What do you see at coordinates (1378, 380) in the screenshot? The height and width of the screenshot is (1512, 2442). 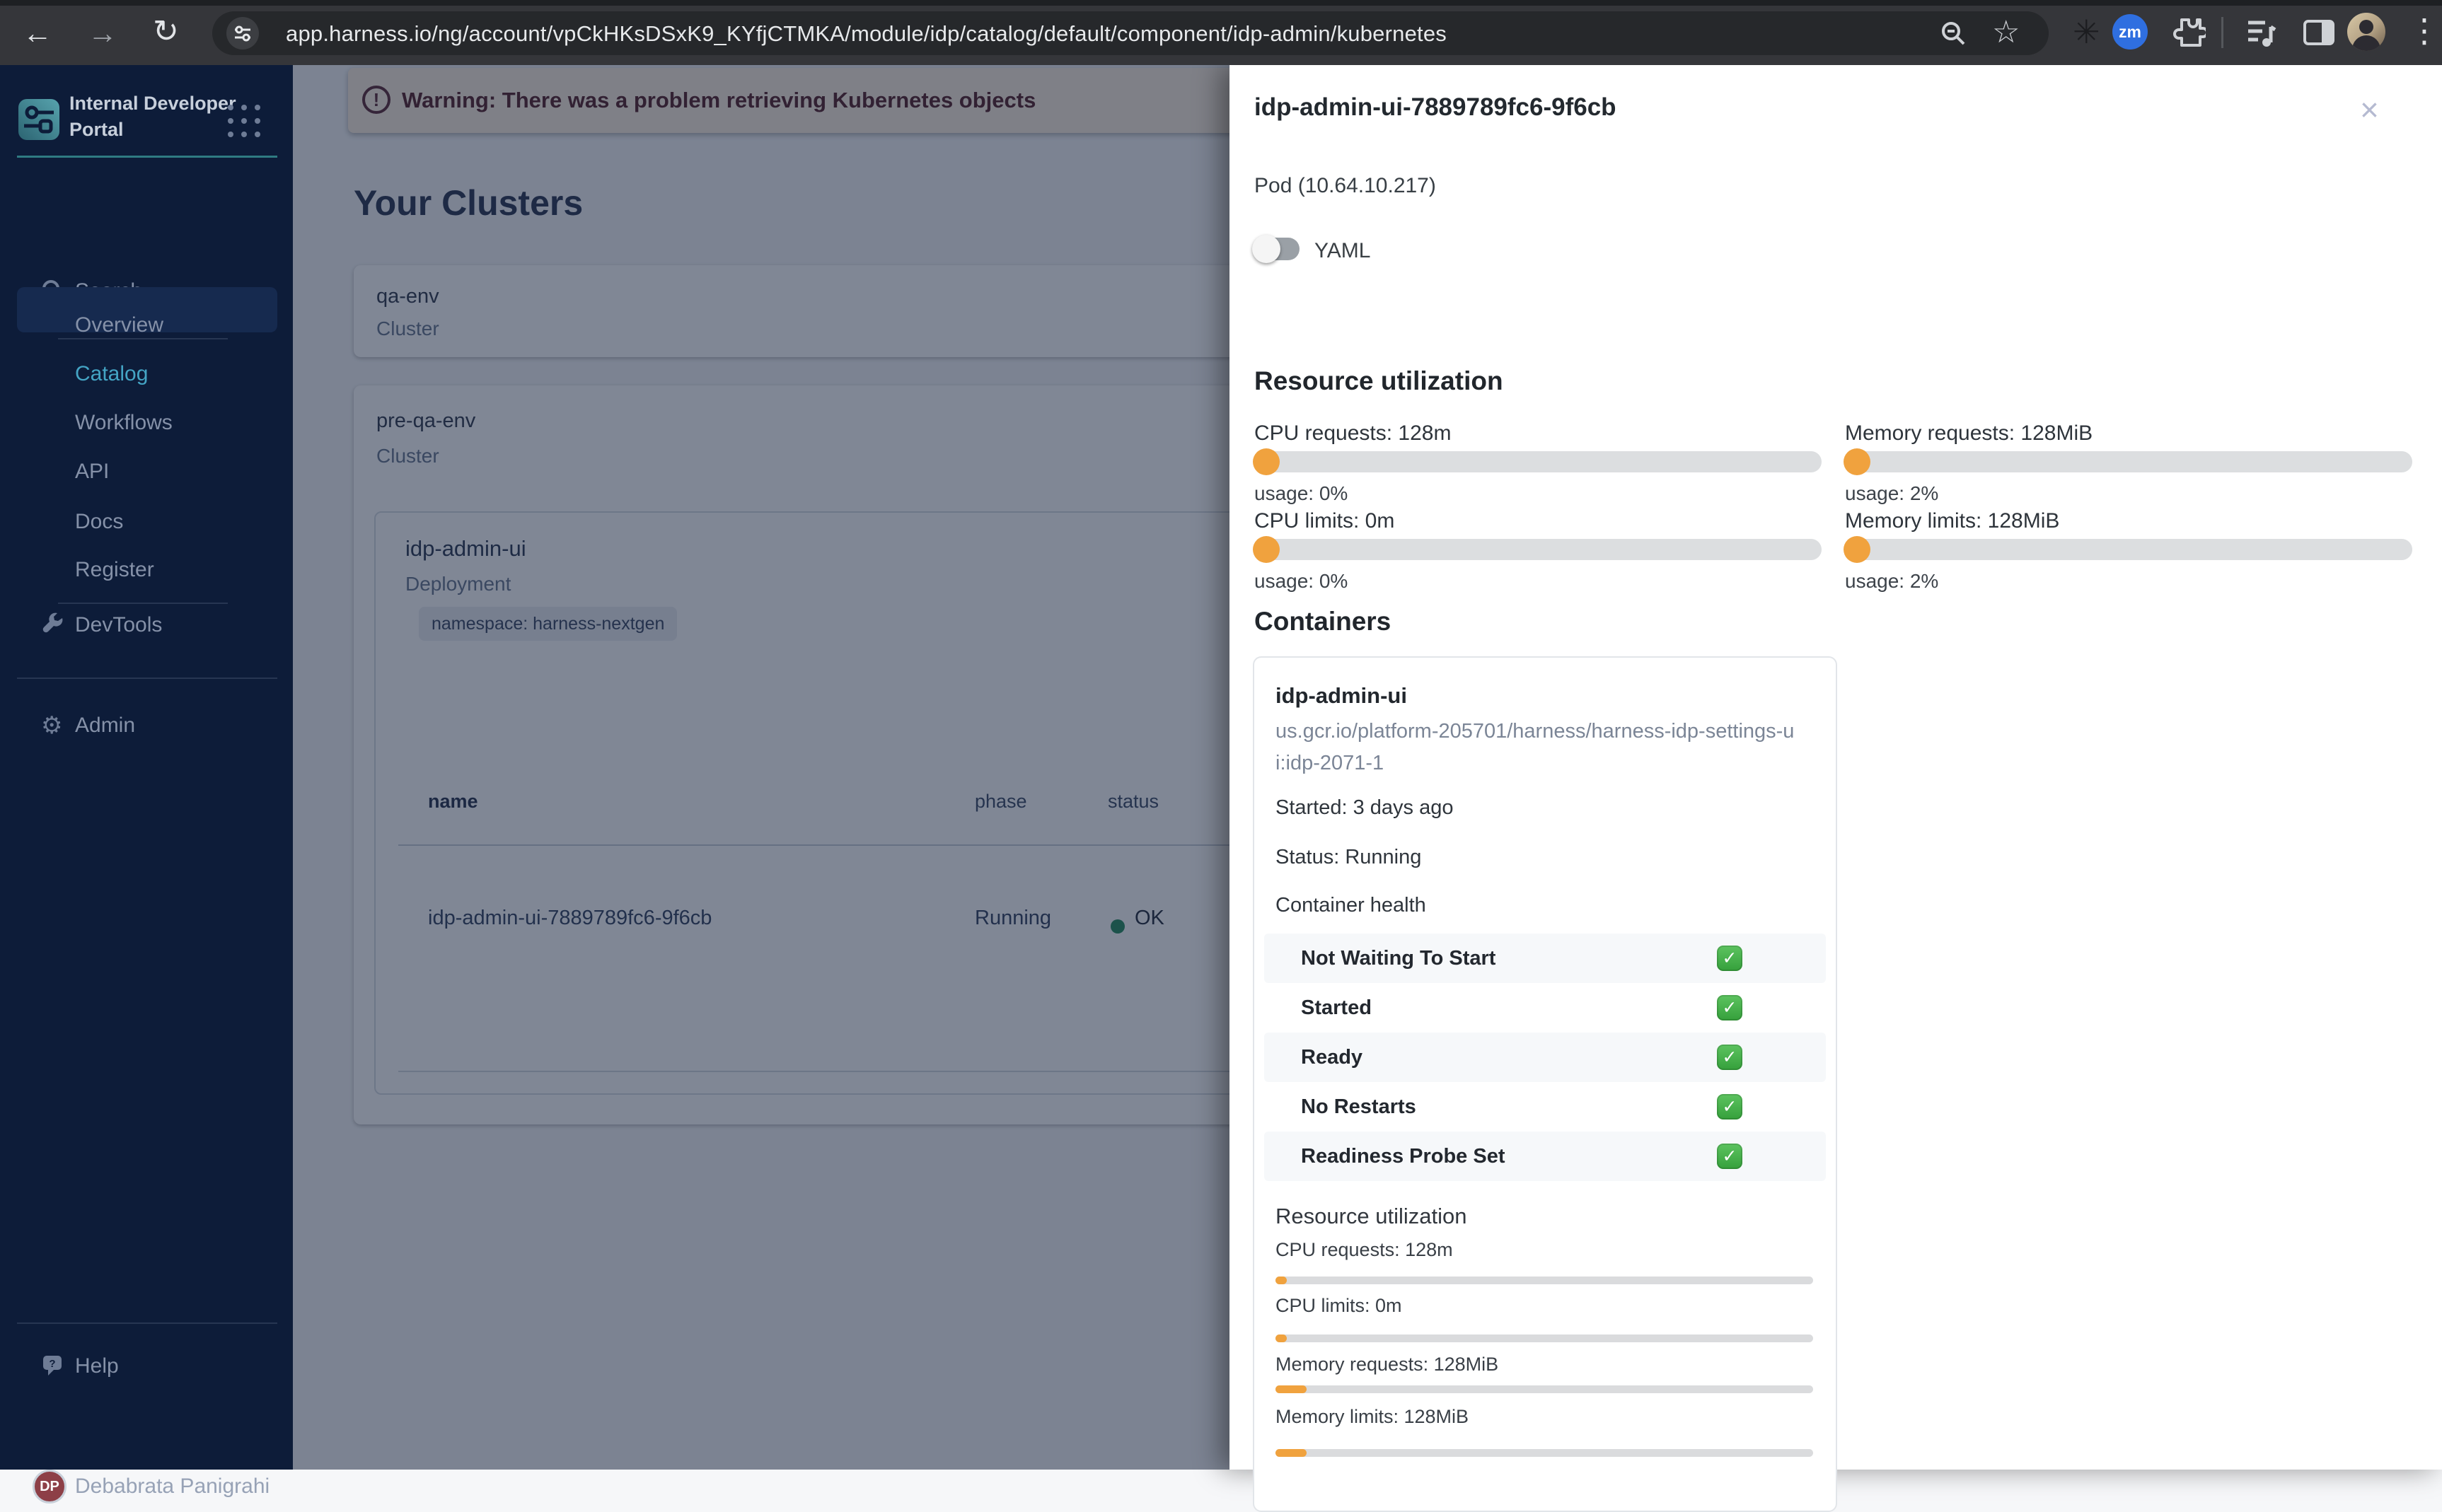 I see `resource-utilization-heading: Resource utilization` at bounding box center [1378, 380].